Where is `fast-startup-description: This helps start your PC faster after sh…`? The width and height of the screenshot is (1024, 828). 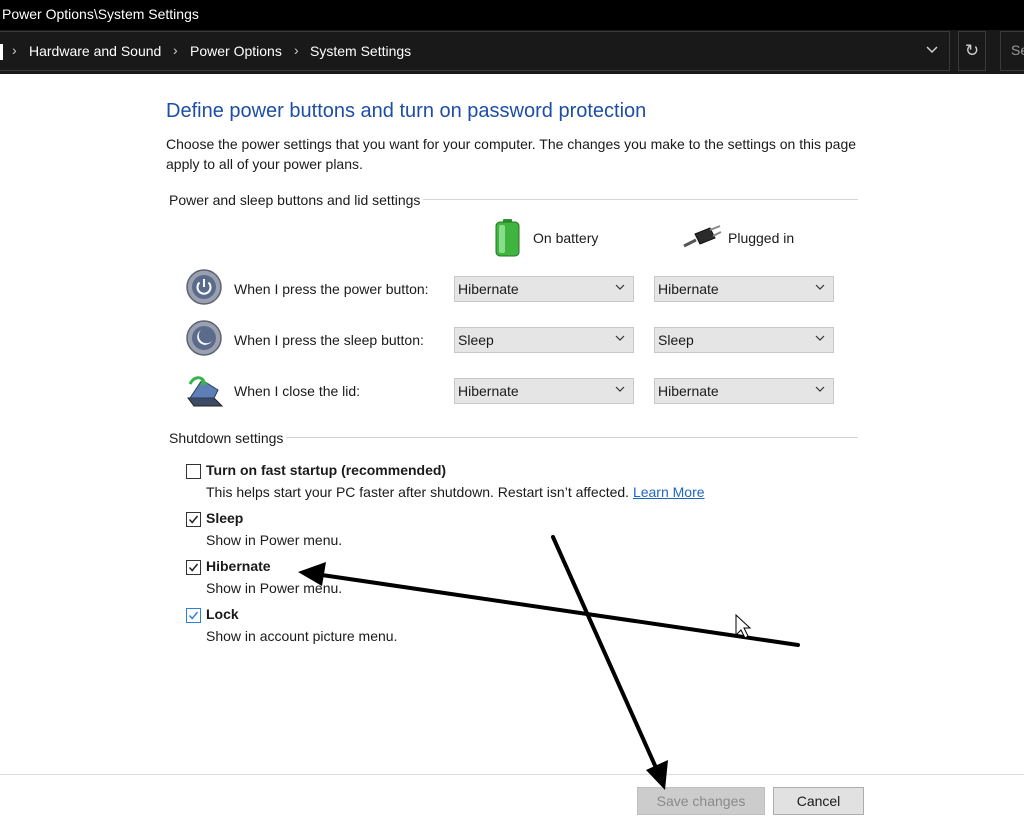
fast-startup-description: This helps start your PC faster after sh… is located at coordinates (455, 492).